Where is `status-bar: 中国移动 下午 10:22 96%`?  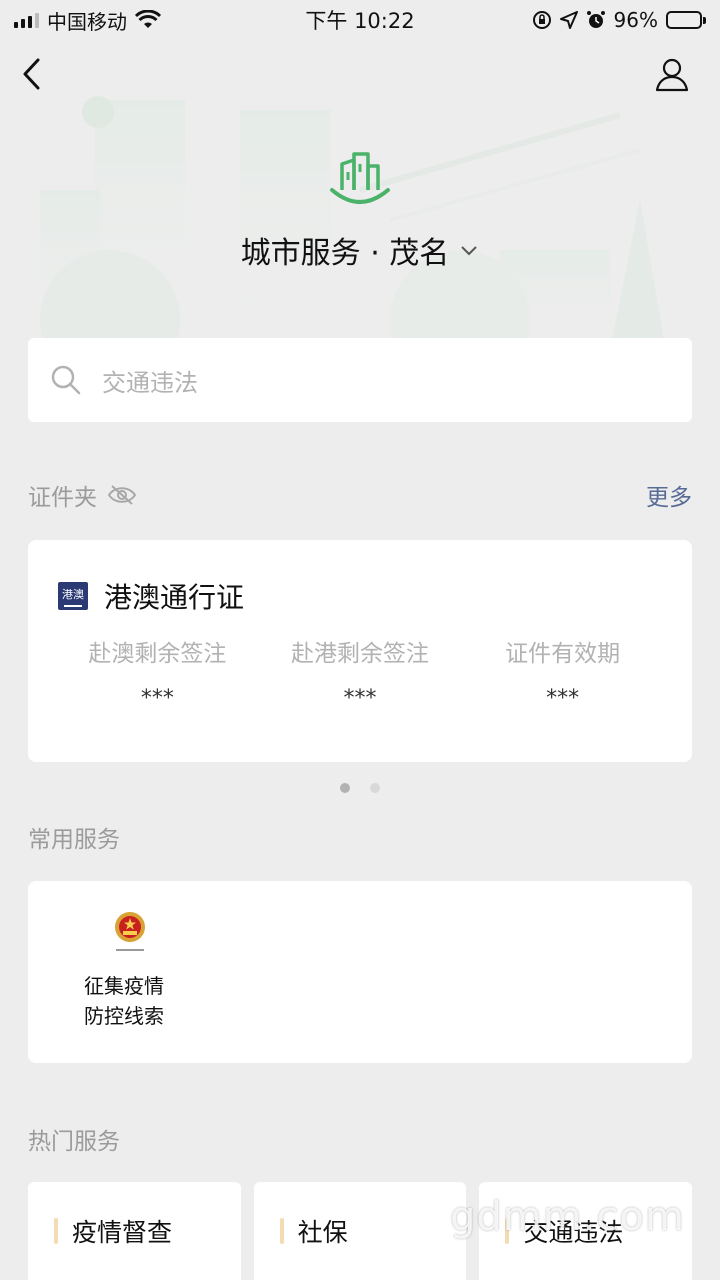 status-bar: 中国移动 下午 10:22 96% is located at coordinates (360, 20).